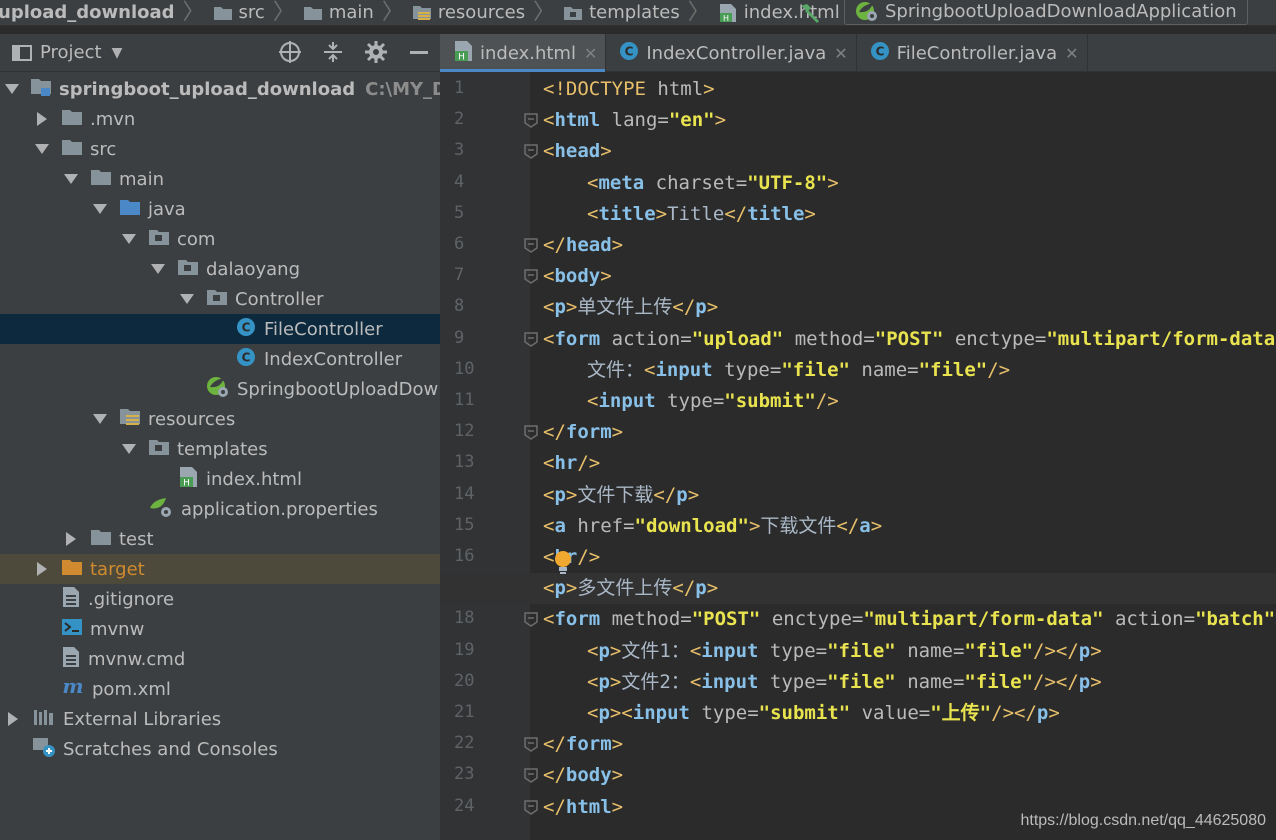  Describe the element at coordinates (903, 151) in the screenshot. I see `code-line: <head>` at that location.